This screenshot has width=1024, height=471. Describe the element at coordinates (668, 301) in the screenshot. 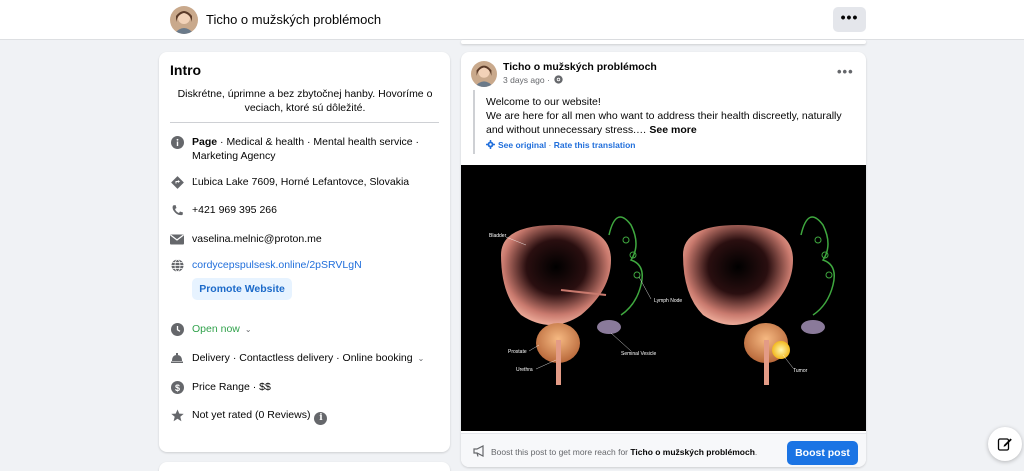

I see `label-lymph-node: Lymph Node` at that location.